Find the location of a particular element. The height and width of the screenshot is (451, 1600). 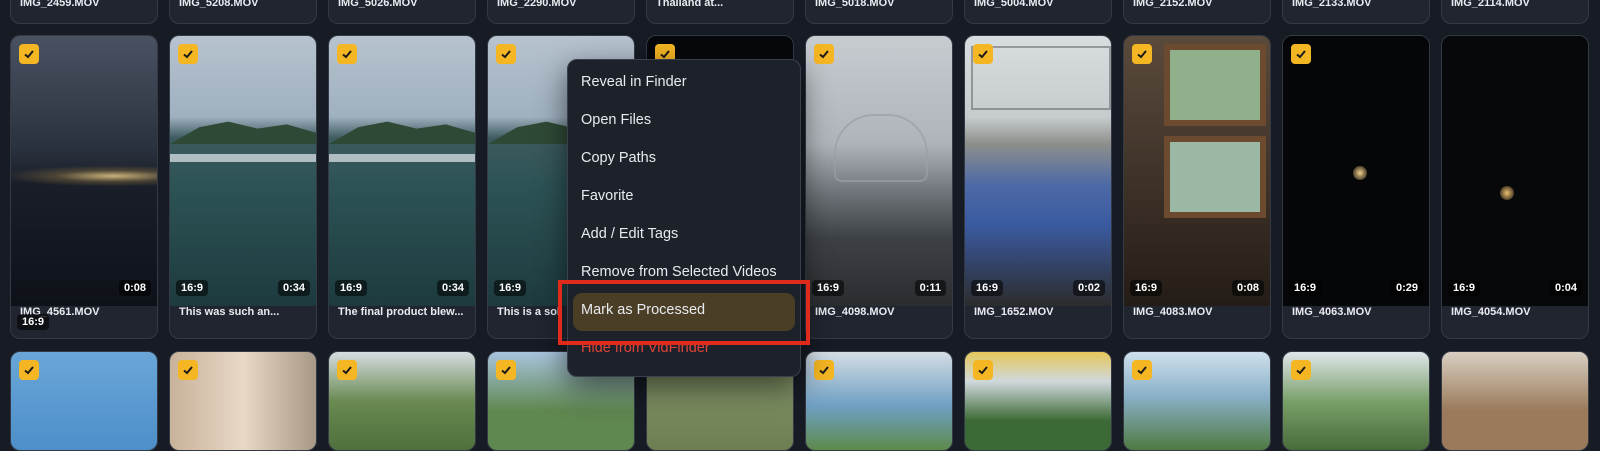

sculpture is located at coordinates (881, 148).